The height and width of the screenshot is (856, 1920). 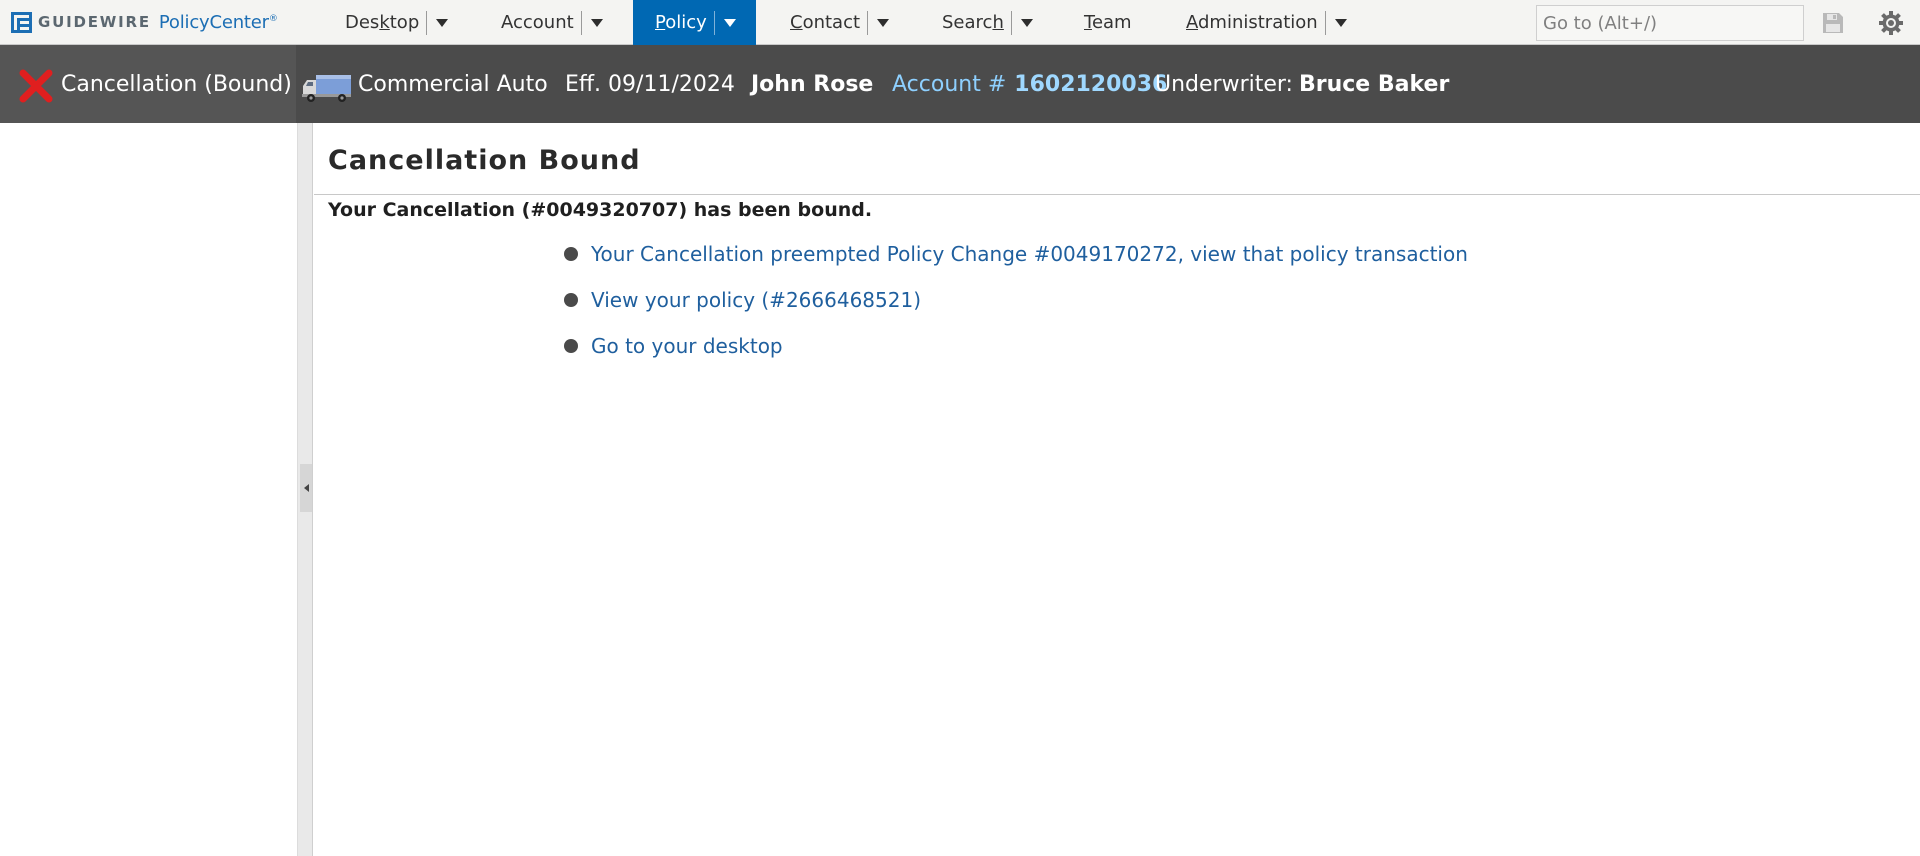 I want to click on nav-account-label: Account, so click(x=537, y=22).